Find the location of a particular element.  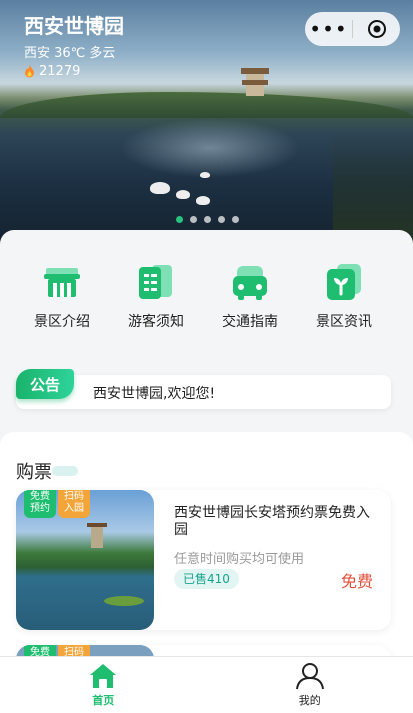

ellipsis-icon: ••• is located at coordinates (328, 29).